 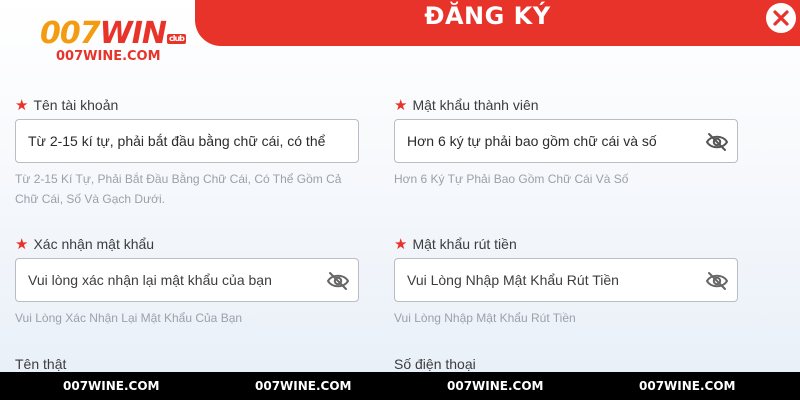 What do you see at coordinates (513, 280) in the screenshot?
I see `withdraw-password-input-text: Vui Lòng Nhập Mật Khẩu Rút Tiền` at bounding box center [513, 280].